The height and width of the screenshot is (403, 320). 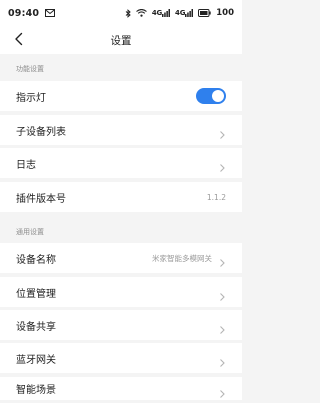 I want to click on signal-icon-2: 4G, so click(x=184, y=13).